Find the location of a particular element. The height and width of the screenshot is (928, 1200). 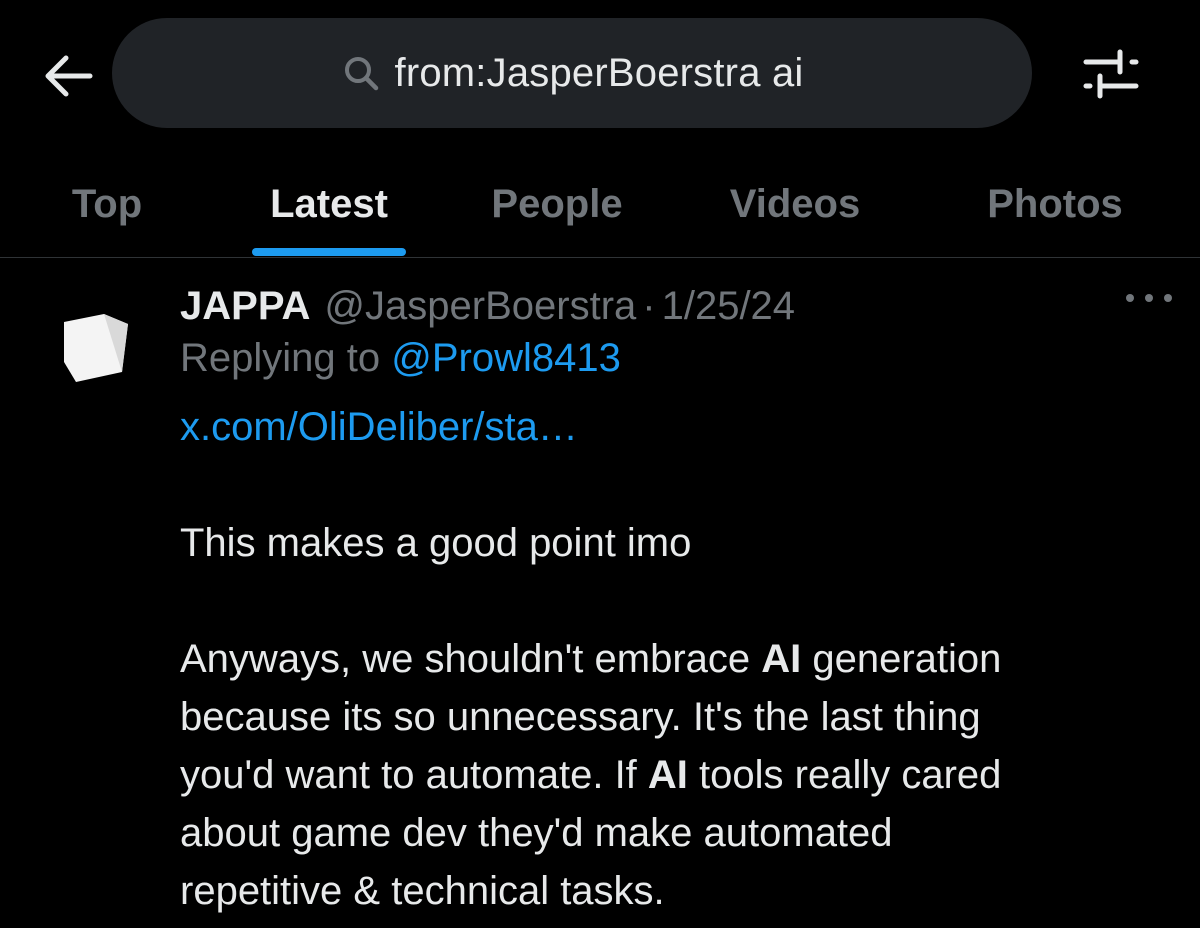

tweet-date: 1/25/24 is located at coordinates (728, 306).